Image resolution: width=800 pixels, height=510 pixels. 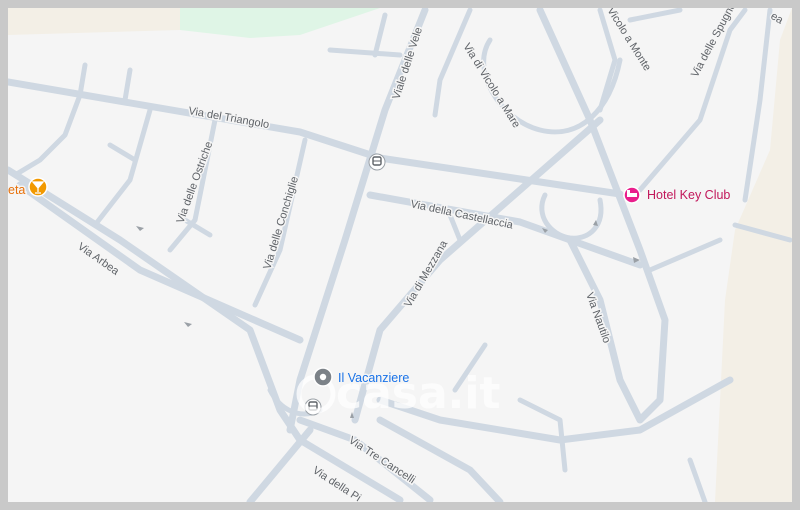 What do you see at coordinates (16, 190) in the screenshot?
I see `poi-bar-label: eta` at bounding box center [16, 190].